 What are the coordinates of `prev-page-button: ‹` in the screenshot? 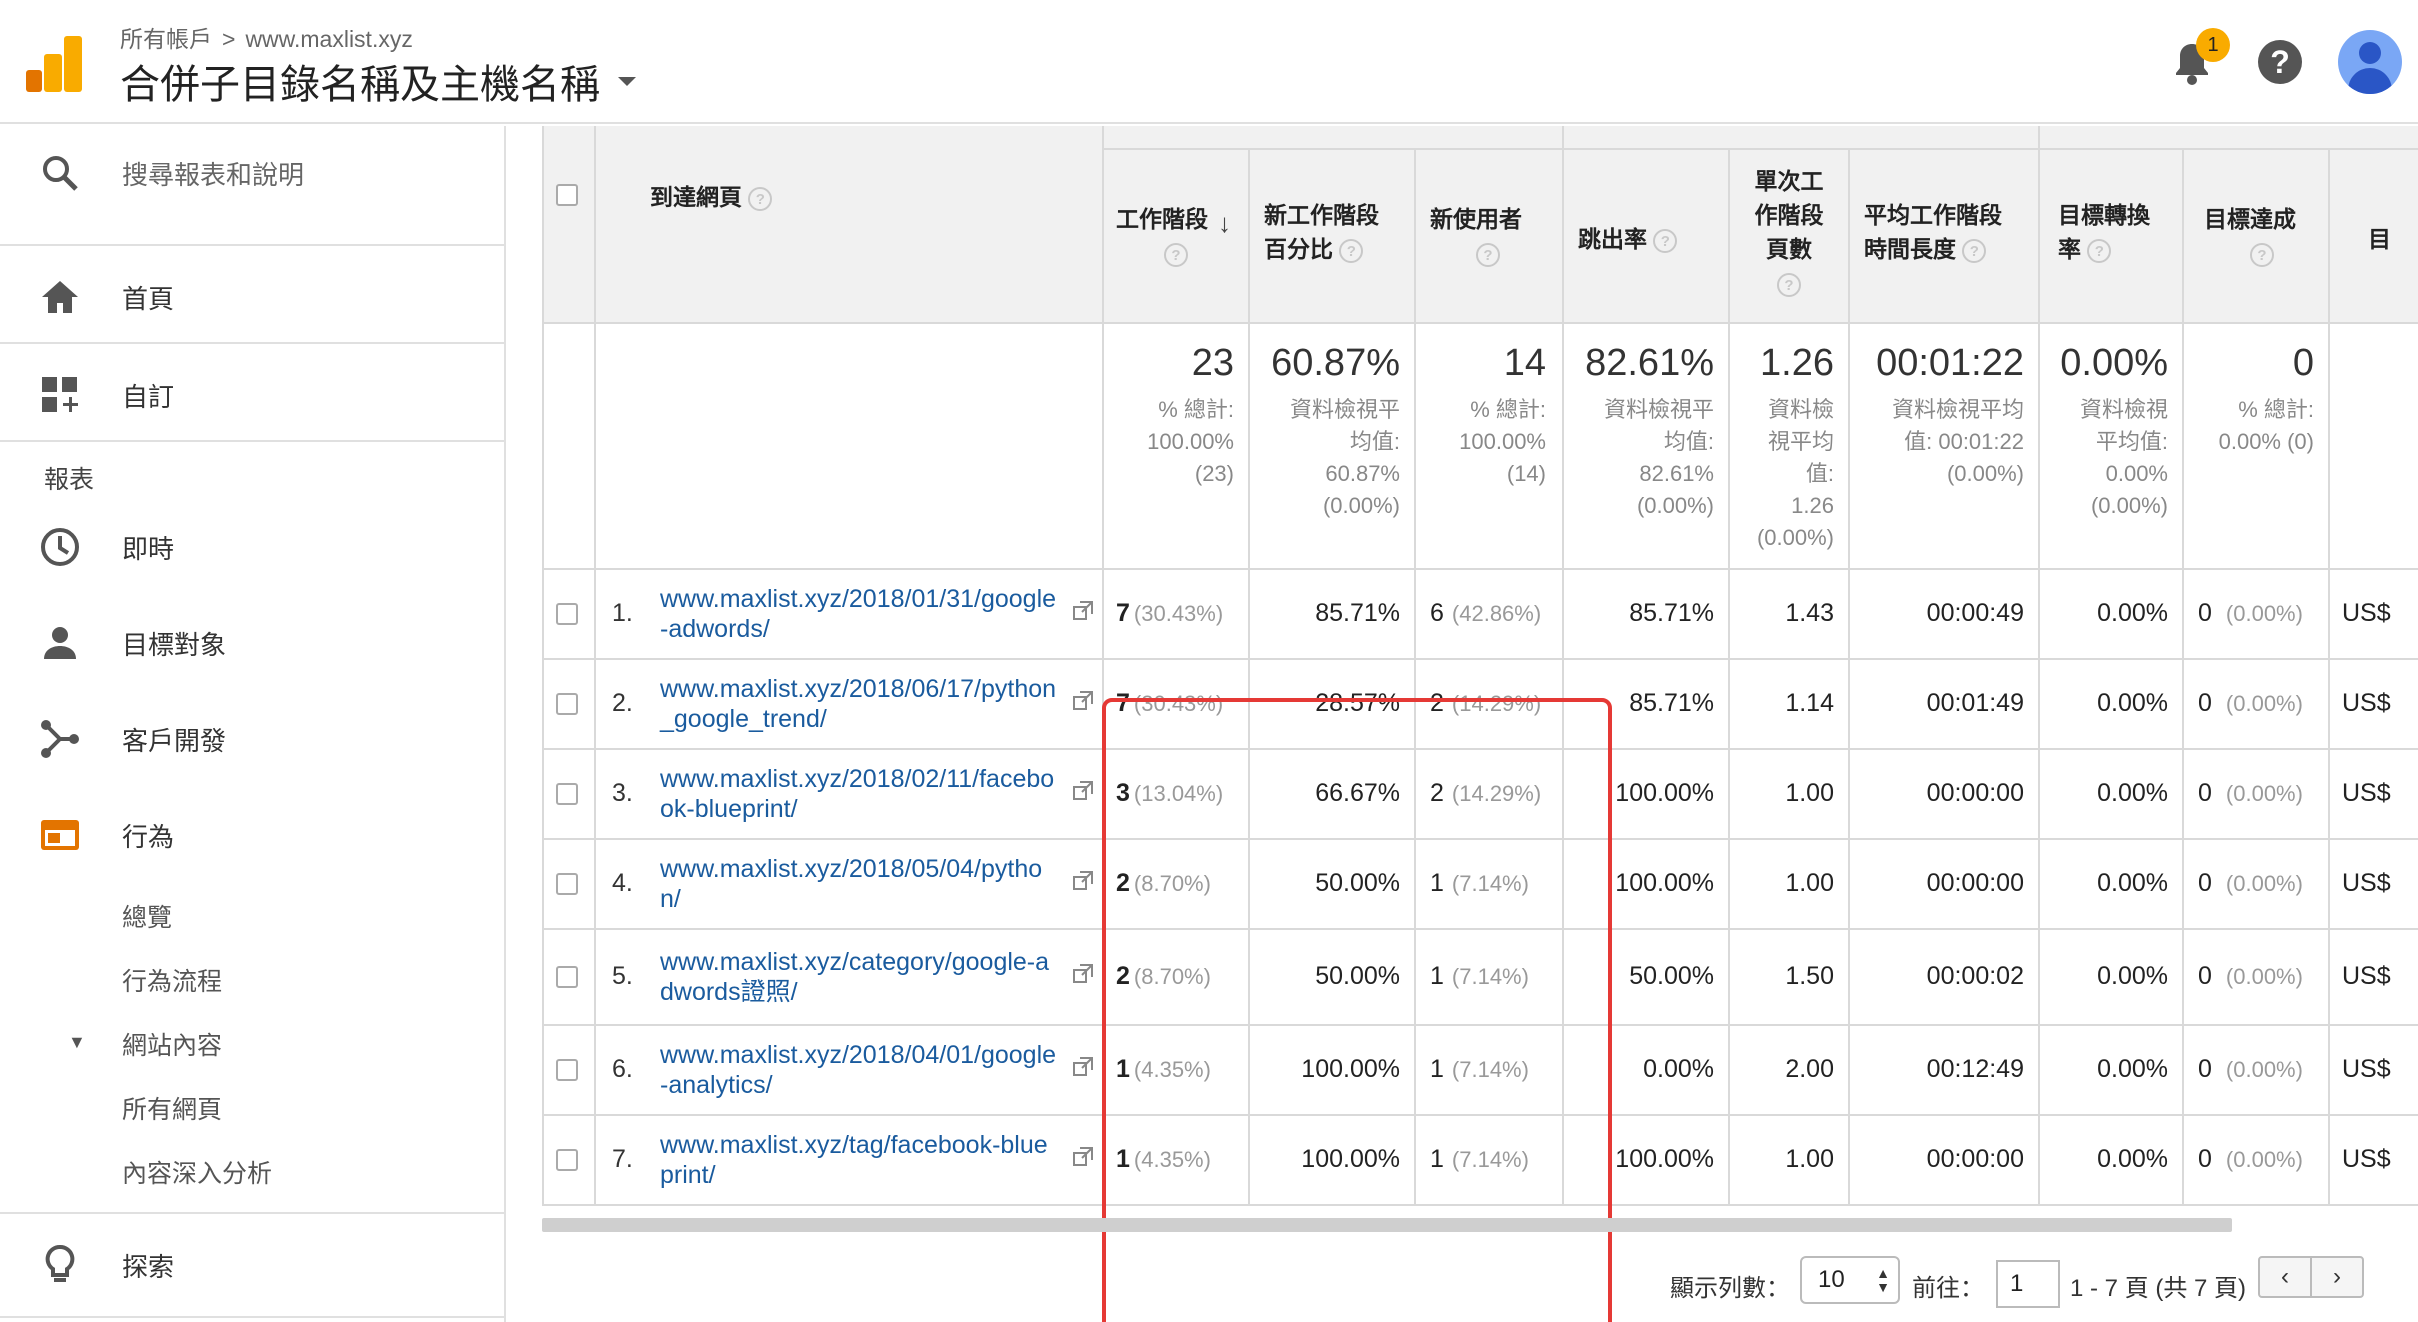 It's located at (2285, 1277).